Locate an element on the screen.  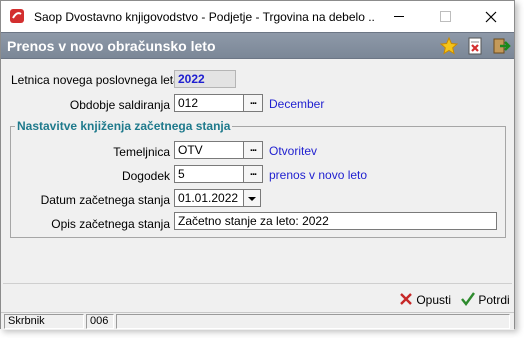
divider is located at coordinates (257, 283).